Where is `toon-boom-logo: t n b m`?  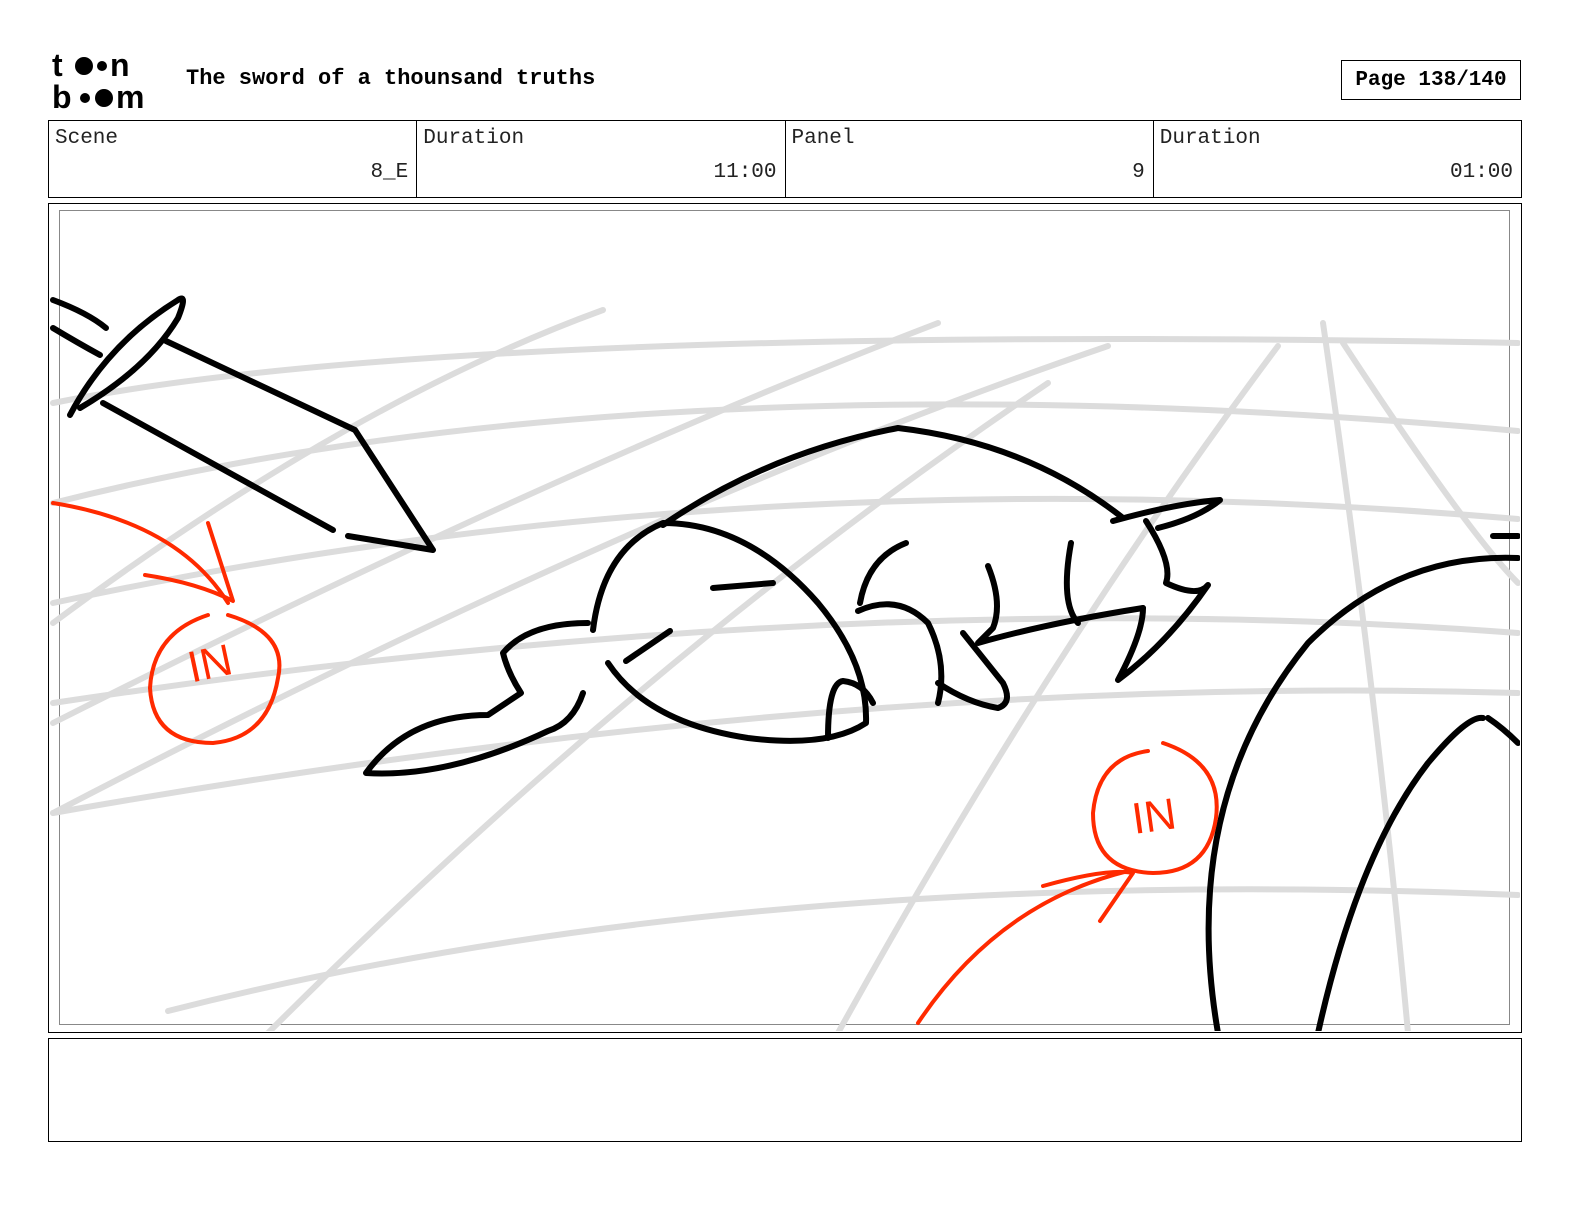 toon-boom-logo: t n b m is located at coordinates (108, 81).